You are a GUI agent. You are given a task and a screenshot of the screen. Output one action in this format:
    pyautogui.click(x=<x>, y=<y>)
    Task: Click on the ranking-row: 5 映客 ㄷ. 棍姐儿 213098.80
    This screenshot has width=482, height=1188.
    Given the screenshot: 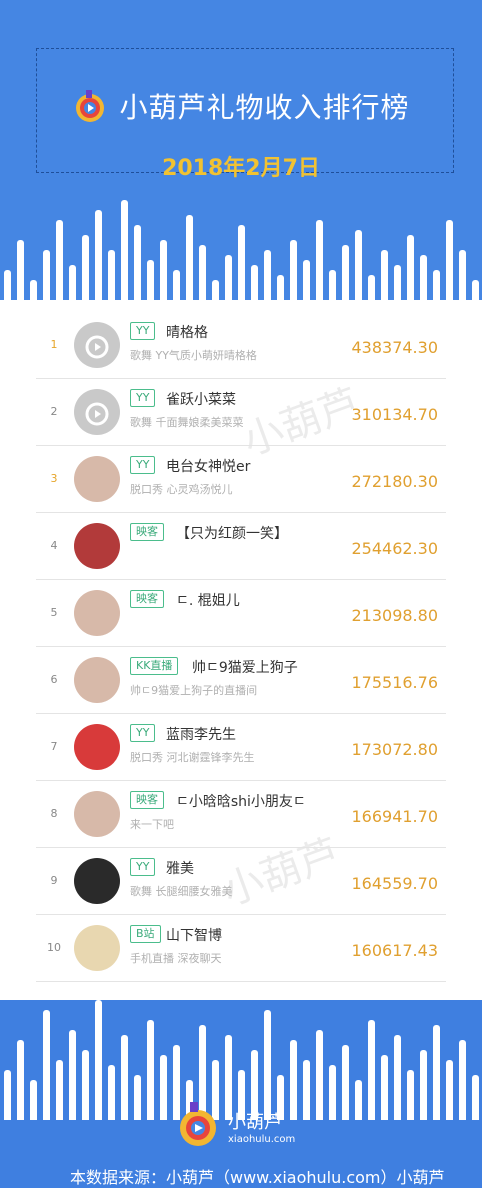 What is the action you would take?
    pyautogui.click(x=241, y=613)
    